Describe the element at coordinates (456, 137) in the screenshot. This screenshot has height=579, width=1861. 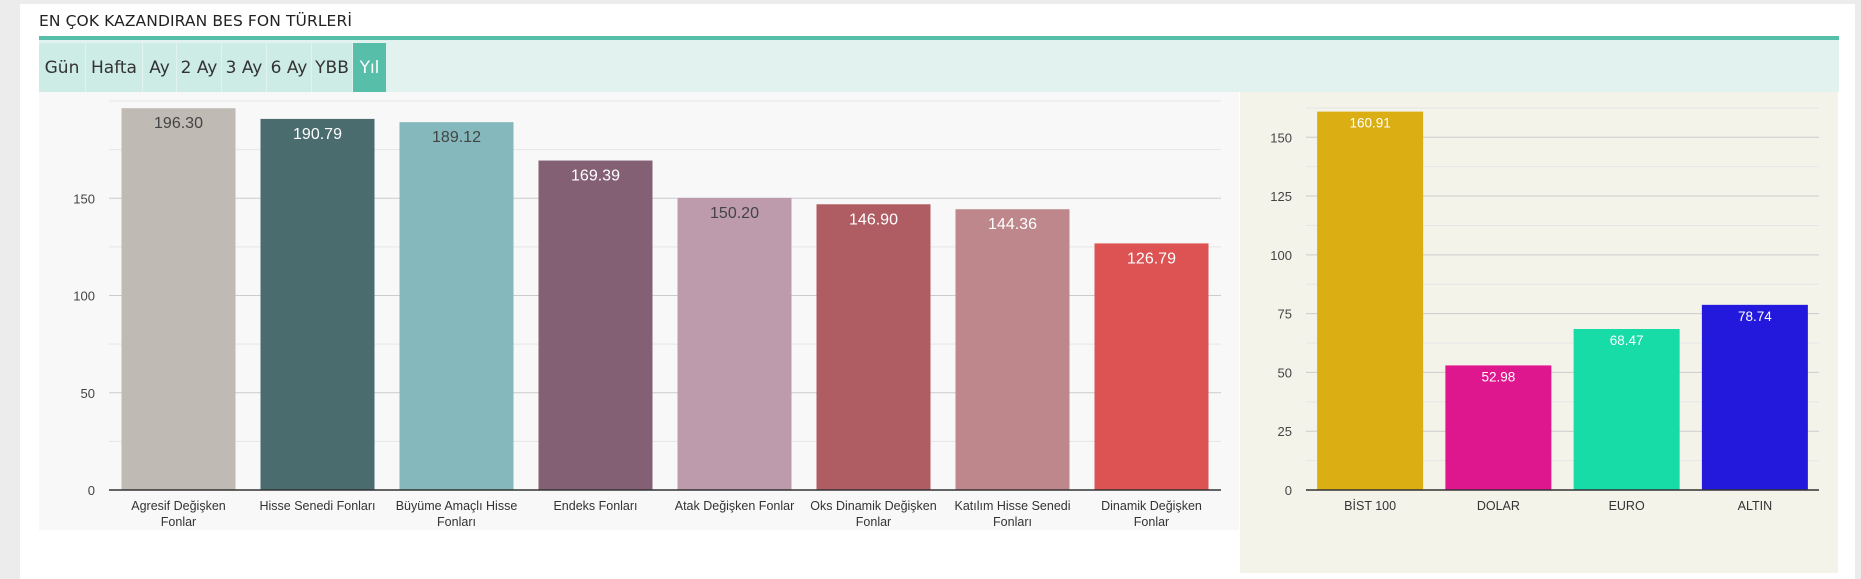
I see `bar-value-label: 189.12` at that location.